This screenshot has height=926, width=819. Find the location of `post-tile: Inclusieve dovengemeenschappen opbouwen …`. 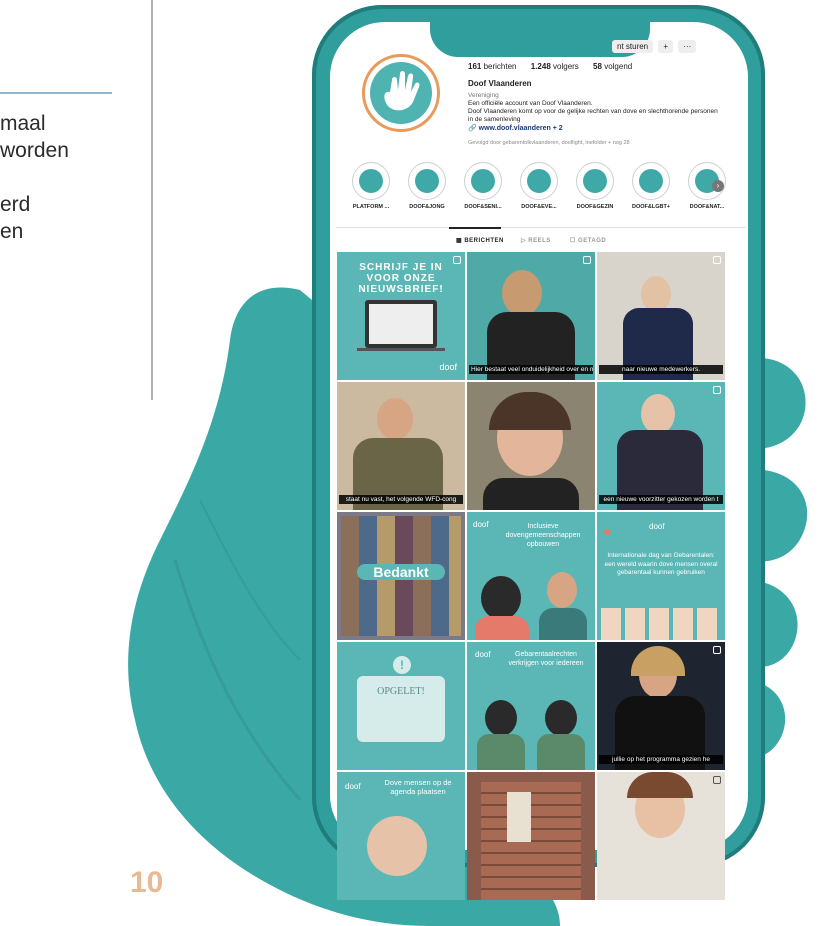

post-tile: Inclusieve dovengemeenschappen opbouwen … is located at coordinates (531, 576).